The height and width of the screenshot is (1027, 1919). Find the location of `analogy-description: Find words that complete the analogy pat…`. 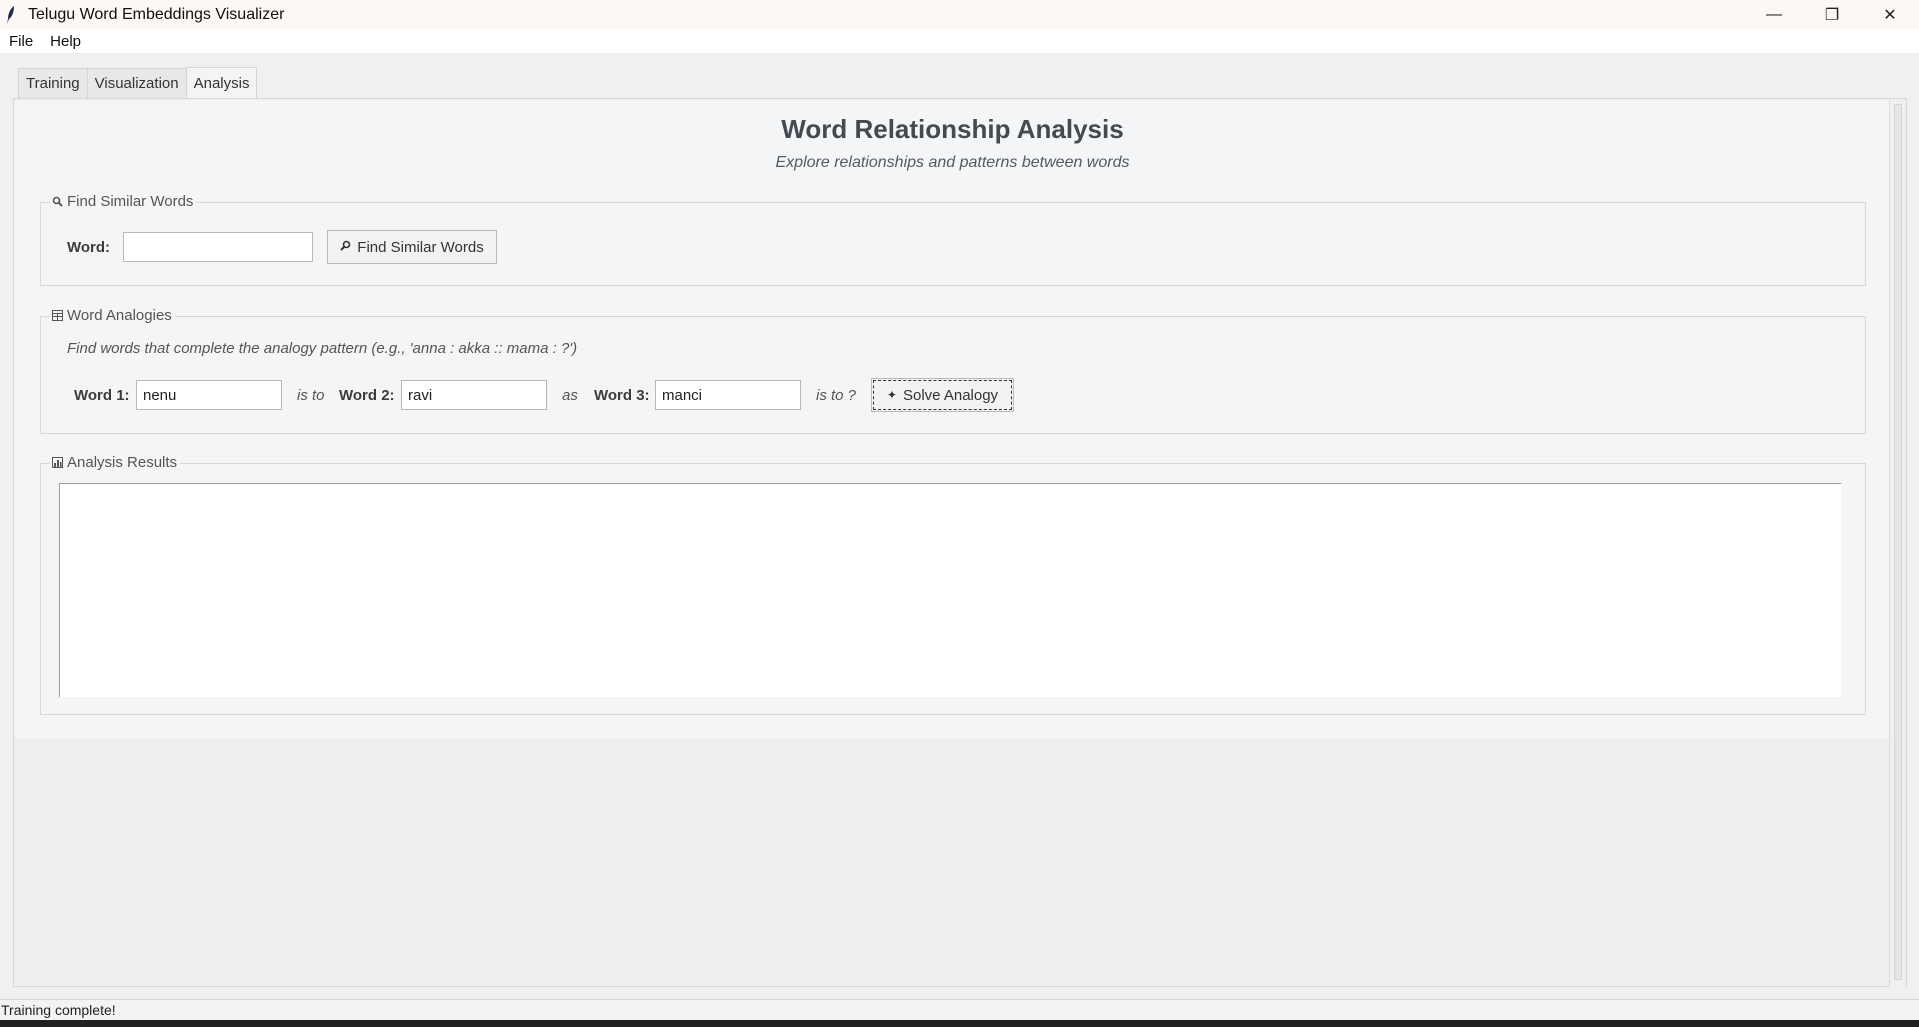

analogy-description: Find words that complete the analogy pat… is located at coordinates (322, 348).